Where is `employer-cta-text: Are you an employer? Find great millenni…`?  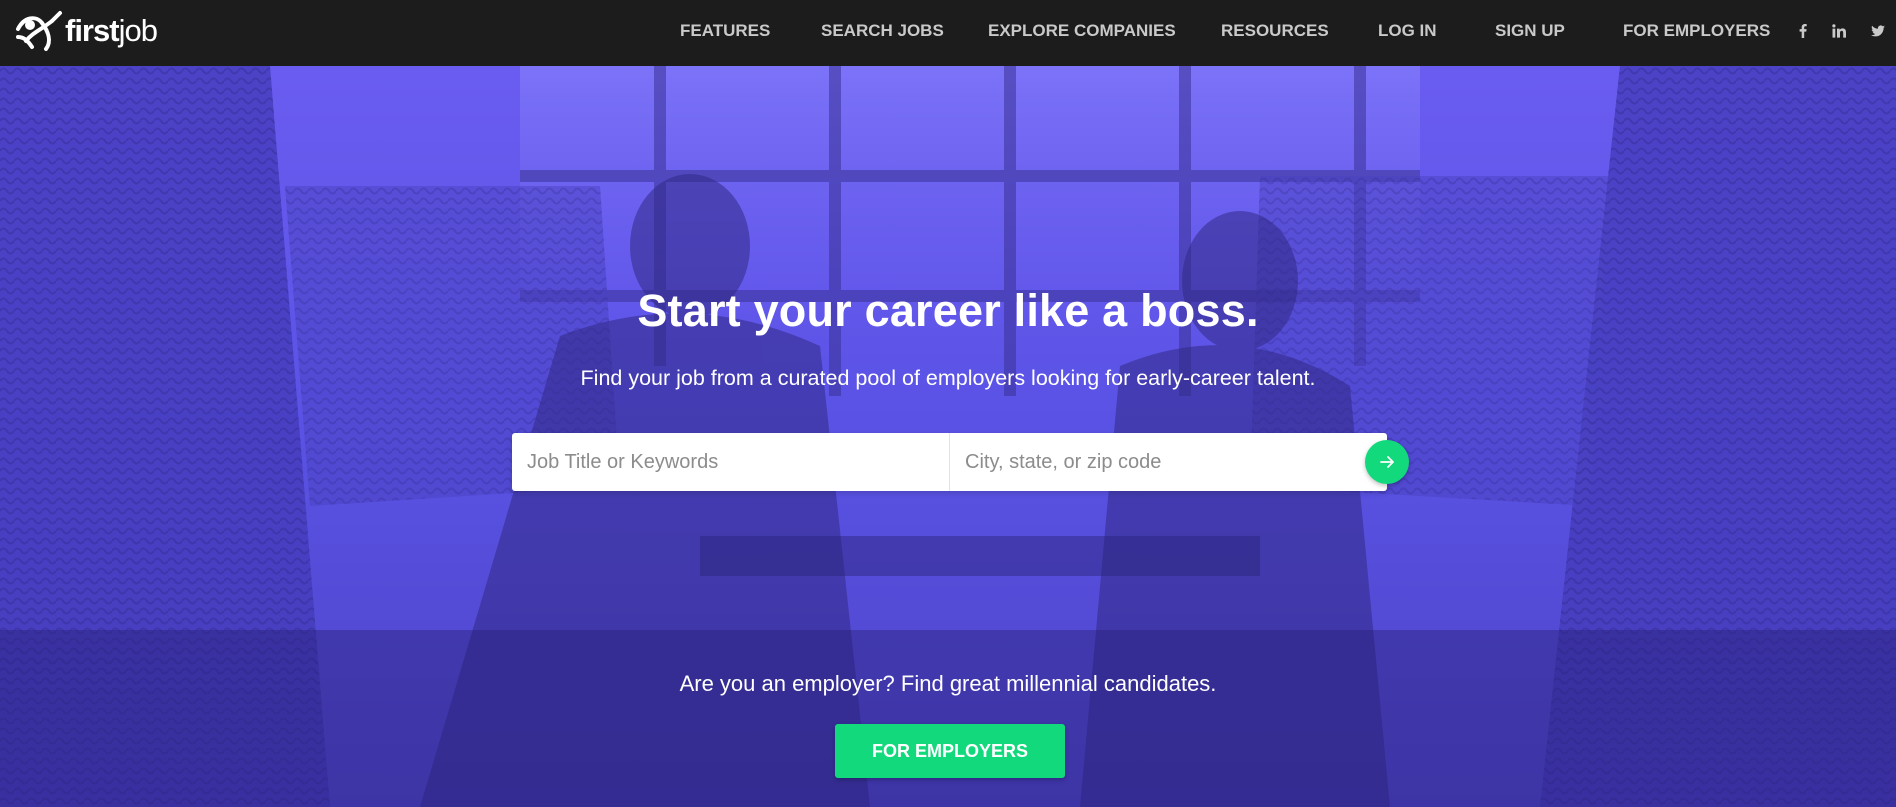 employer-cta-text: Are you an employer? Find great millenni… is located at coordinates (948, 683).